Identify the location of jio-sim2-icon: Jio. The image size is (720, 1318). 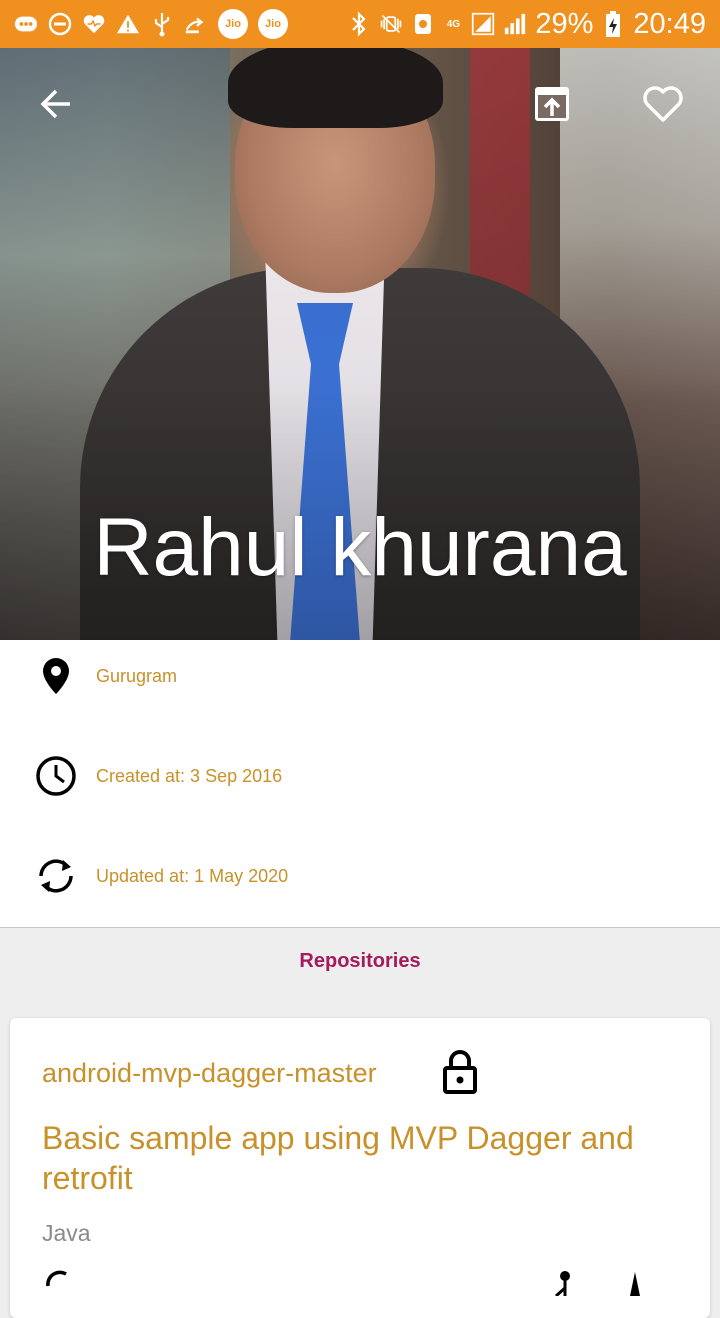
(273, 24).